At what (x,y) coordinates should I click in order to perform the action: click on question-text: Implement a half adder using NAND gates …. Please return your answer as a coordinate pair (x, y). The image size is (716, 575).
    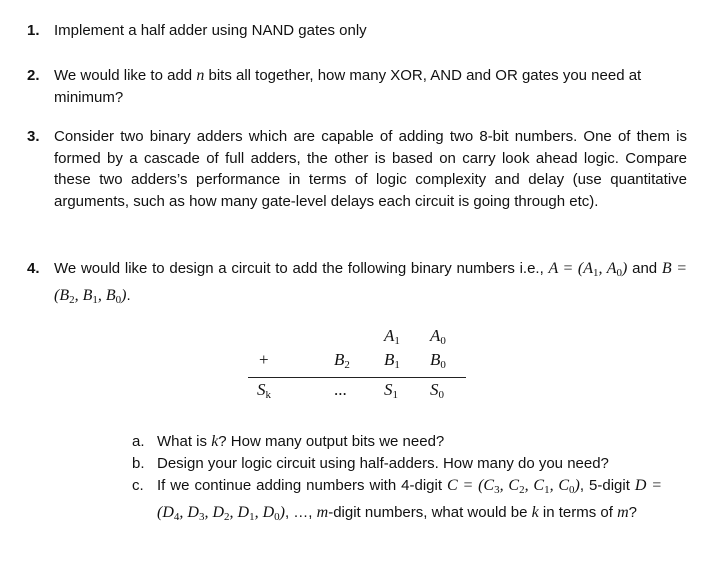
    Looking at the image, I should click on (210, 30).